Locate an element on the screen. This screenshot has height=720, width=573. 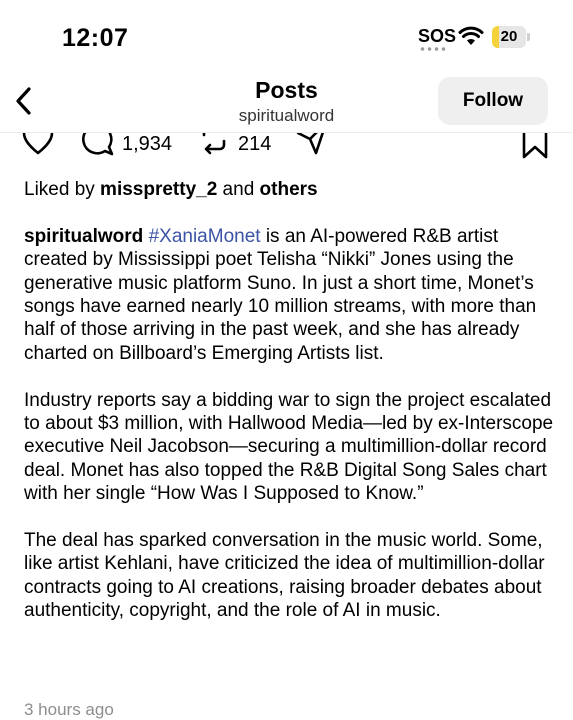
post-header: Posts spiritualword Follow is located at coordinates (286, 102).